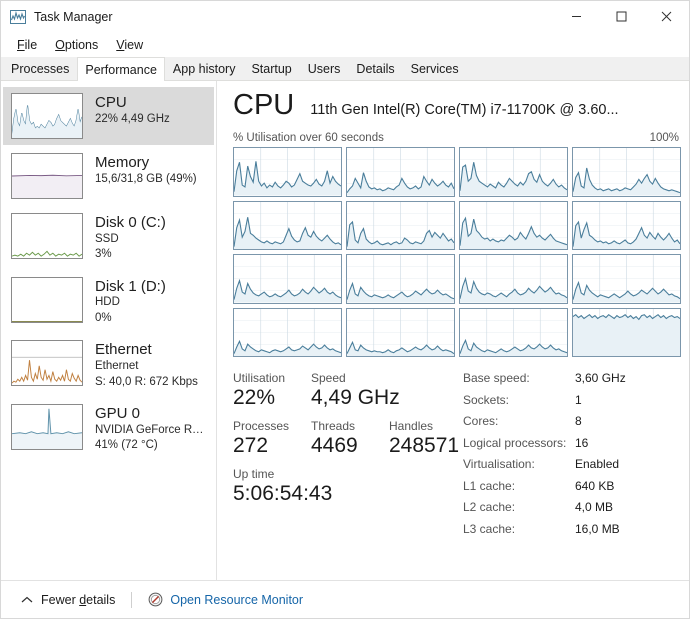 Image resolution: width=690 pixels, height=619 pixels. I want to click on graph-caption: % Utilisation over 60 seconds 100%, so click(457, 138).